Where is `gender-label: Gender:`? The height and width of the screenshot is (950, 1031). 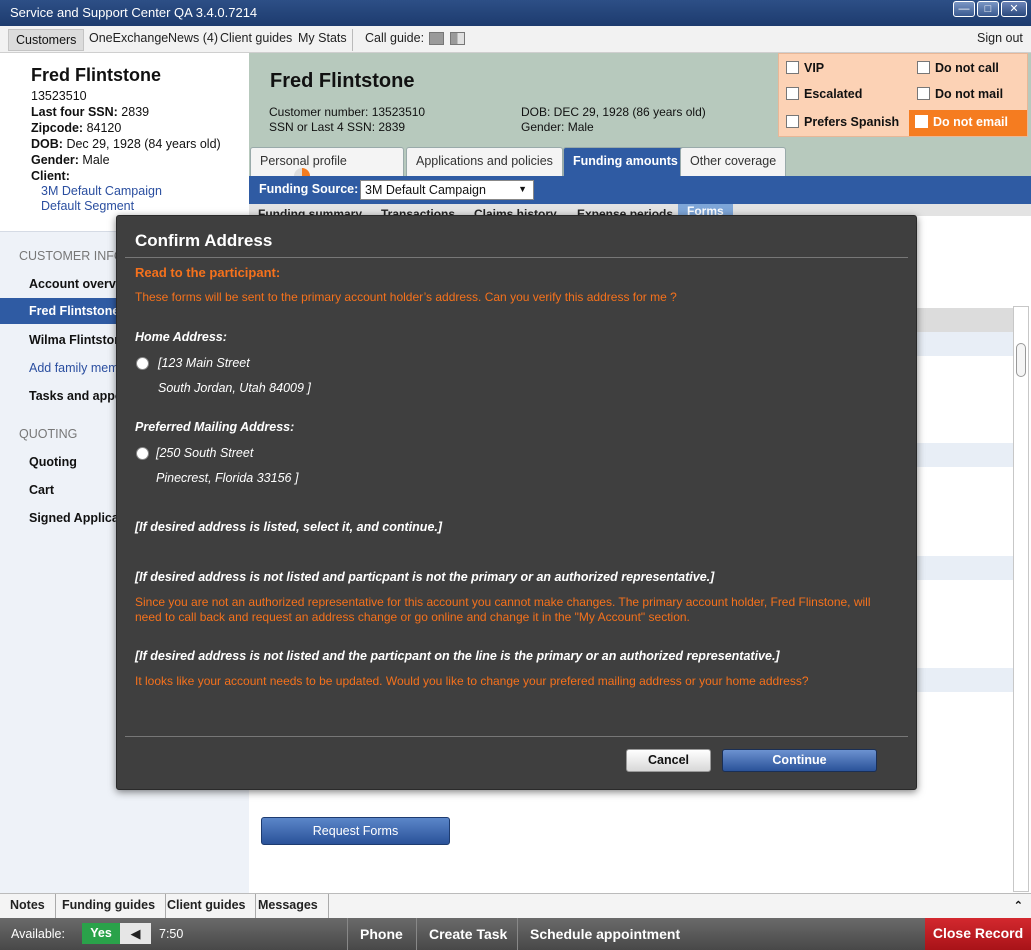
gender-label: Gender: is located at coordinates (55, 160).